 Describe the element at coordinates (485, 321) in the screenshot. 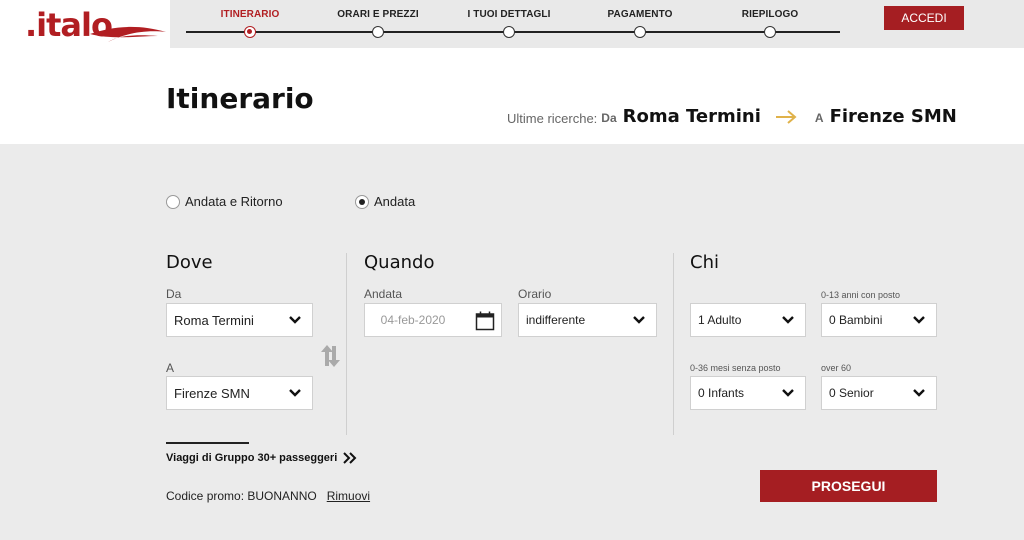

I see `calendar-icon` at that location.